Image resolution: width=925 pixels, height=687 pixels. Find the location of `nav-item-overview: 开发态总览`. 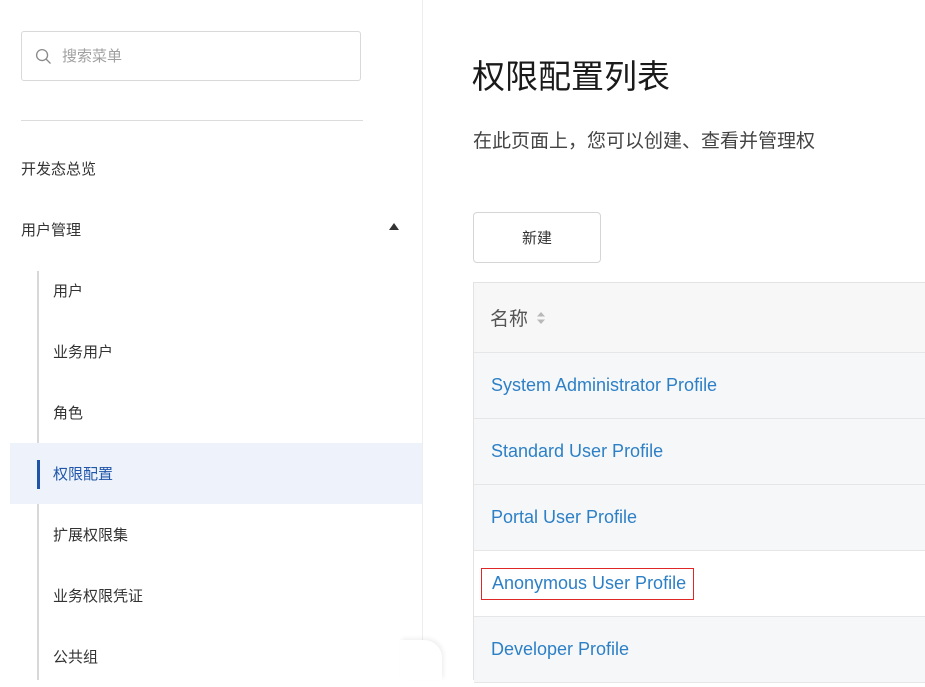

nav-item-overview: 开发态总览 is located at coordinates (58, 168).